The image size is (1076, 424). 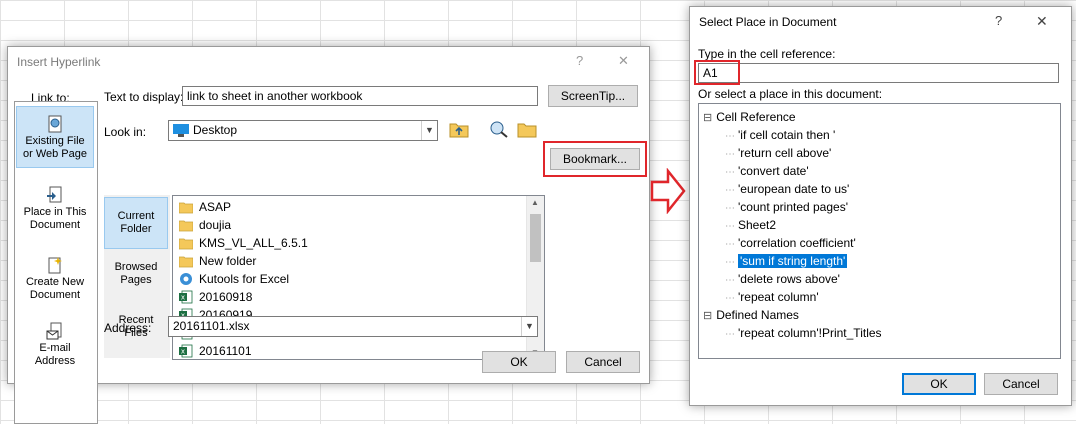 What do you see at coordinates (810, 333) in the screenshot?
I see `tree-item-label: 'repeat column'!Print_Titles` at bounding box center [810, 333].